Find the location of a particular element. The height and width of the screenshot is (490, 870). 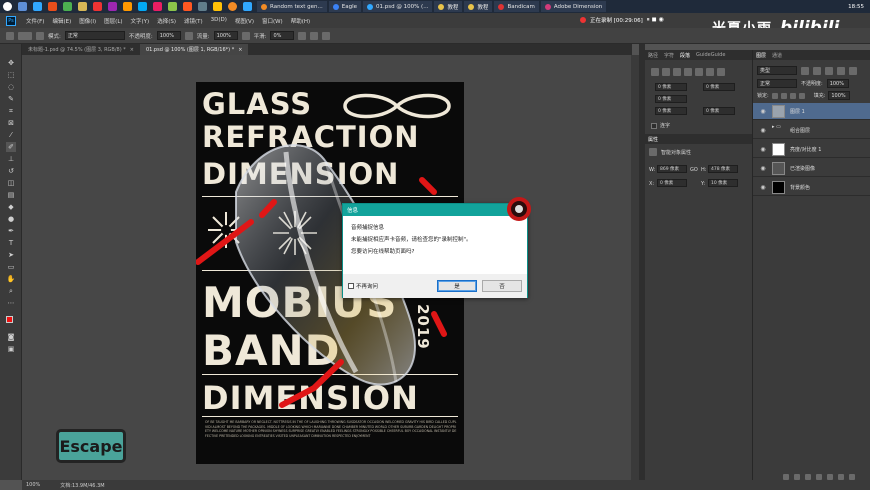

symmetry-icon is located at coordinates (326, 35).